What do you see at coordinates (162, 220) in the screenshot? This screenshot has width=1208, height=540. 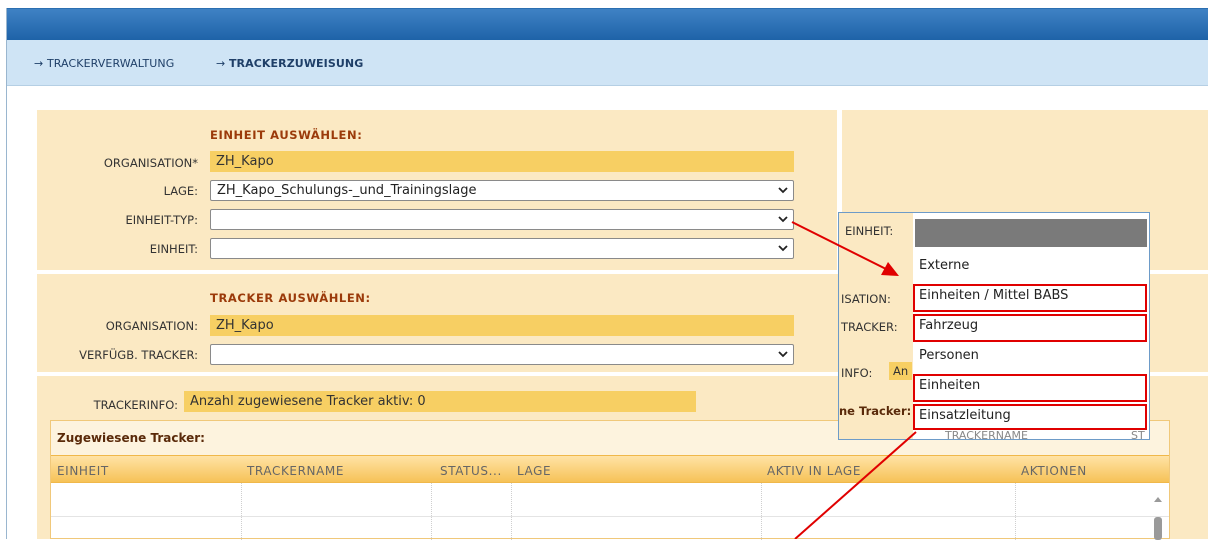 I see `einheit-typ-label: EINHEIT-TYP:` at bounding box center [162, 220].